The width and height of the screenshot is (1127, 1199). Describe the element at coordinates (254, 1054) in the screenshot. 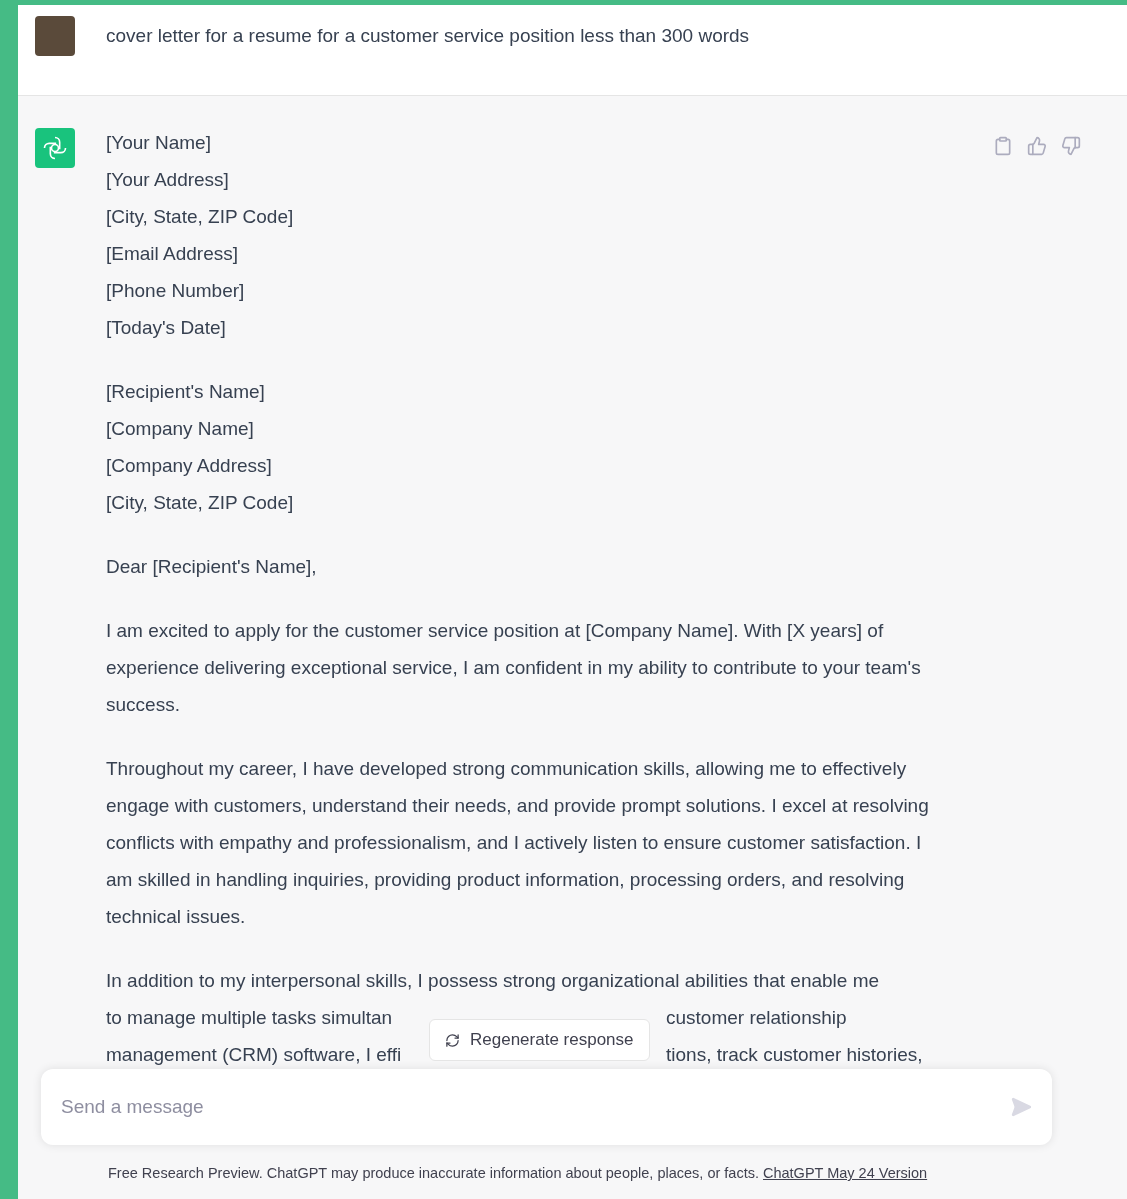

I see `letter-text-fragment: management (CRM) software, I effi` at that location.